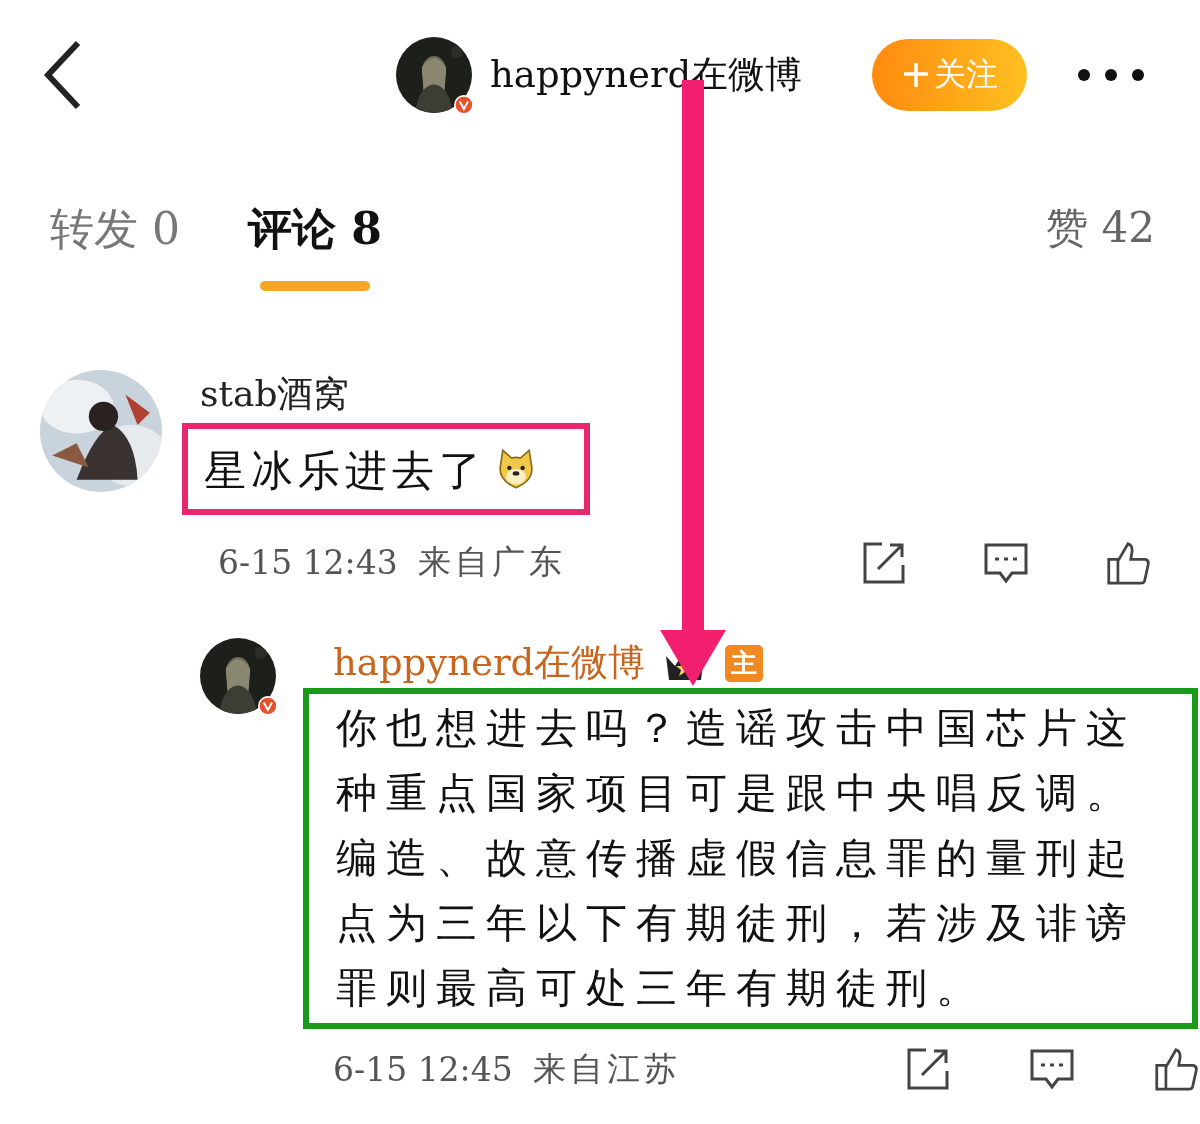 The width and height of the screenshot is (1200, 1124). Describe the element at coordinates (1111, 75) in the screenshot. I see `more-icon` at that location.